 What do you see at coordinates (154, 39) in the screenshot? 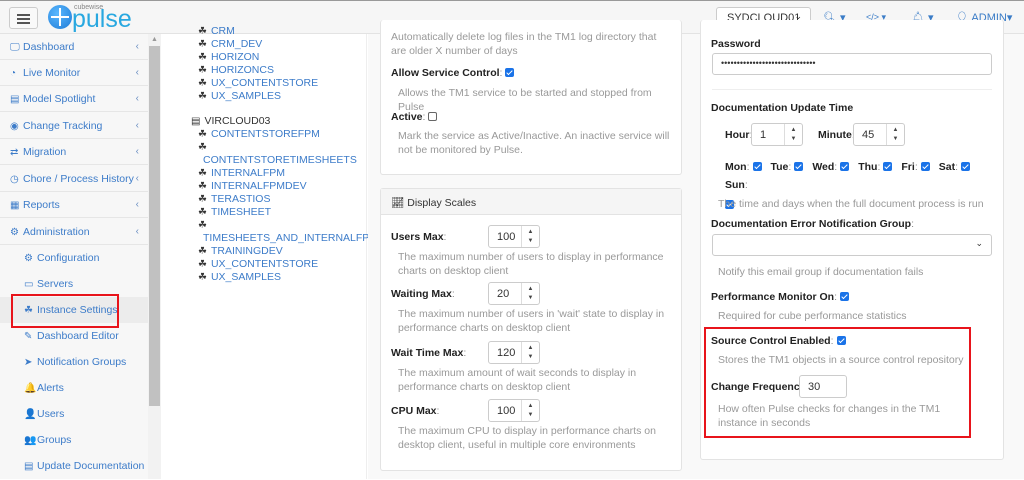
I see `scroll-up-arrow: ▲` at bounding box center [154, 39].